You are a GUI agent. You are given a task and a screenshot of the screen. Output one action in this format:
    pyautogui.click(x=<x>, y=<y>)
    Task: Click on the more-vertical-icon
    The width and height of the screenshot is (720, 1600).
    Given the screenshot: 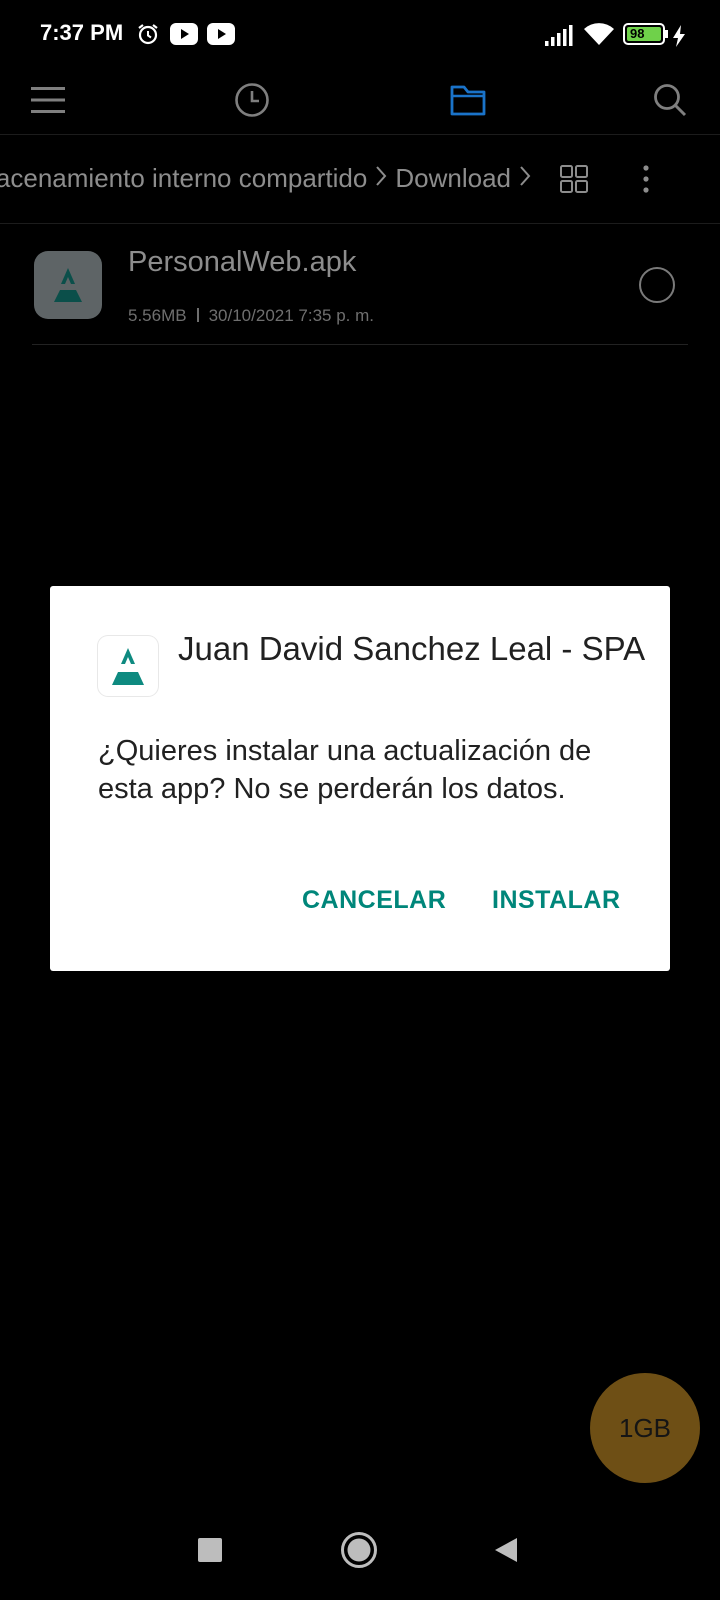 What is the action you would take?
    pyautogui.click(x=646, y=183)
    